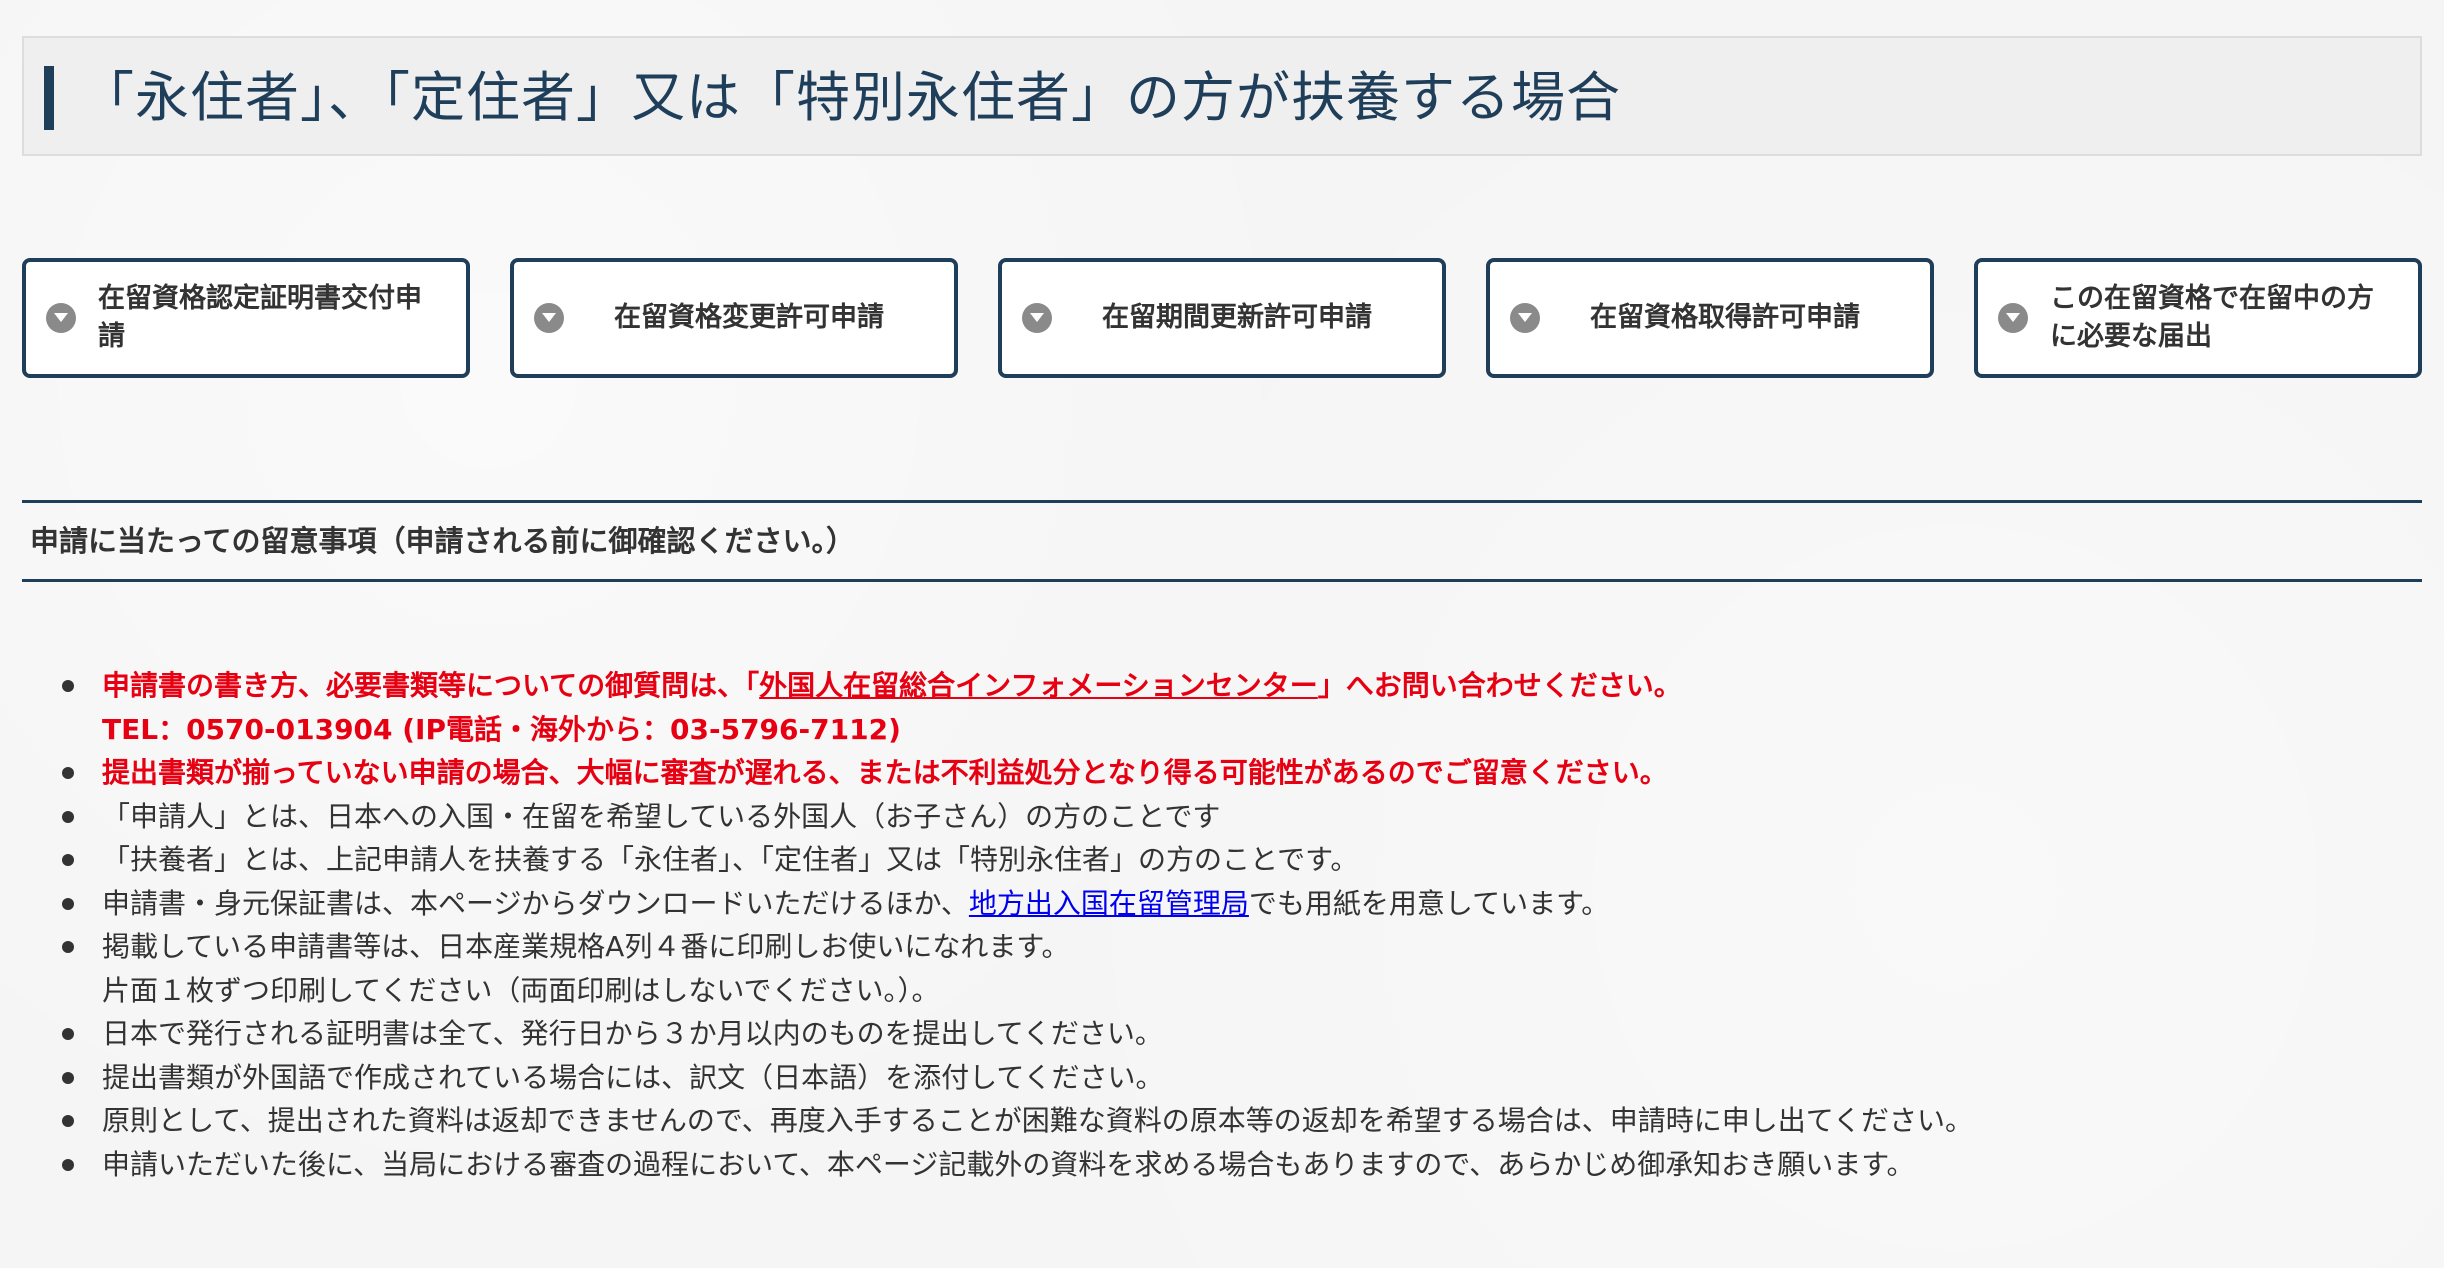 This screenshot has height=1268, width=2444. I want to click on list-item: 提出書類が外国語で作成されている場合には、訳文（日本語）を添付してください。, so click(1232, 1078).